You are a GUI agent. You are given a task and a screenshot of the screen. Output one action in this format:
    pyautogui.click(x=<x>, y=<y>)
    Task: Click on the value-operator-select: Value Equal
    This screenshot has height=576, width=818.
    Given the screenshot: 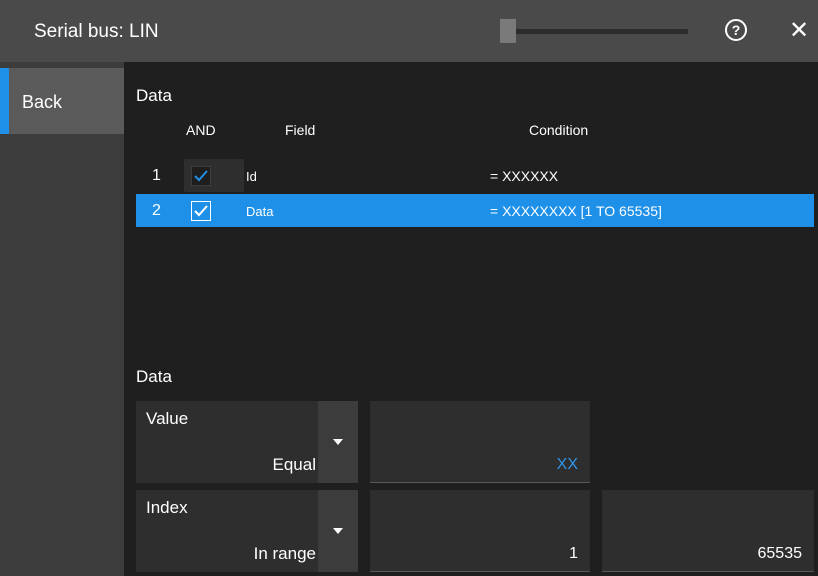 What is the action you would take?
    pyautogui.click(x=233, y=442)
    